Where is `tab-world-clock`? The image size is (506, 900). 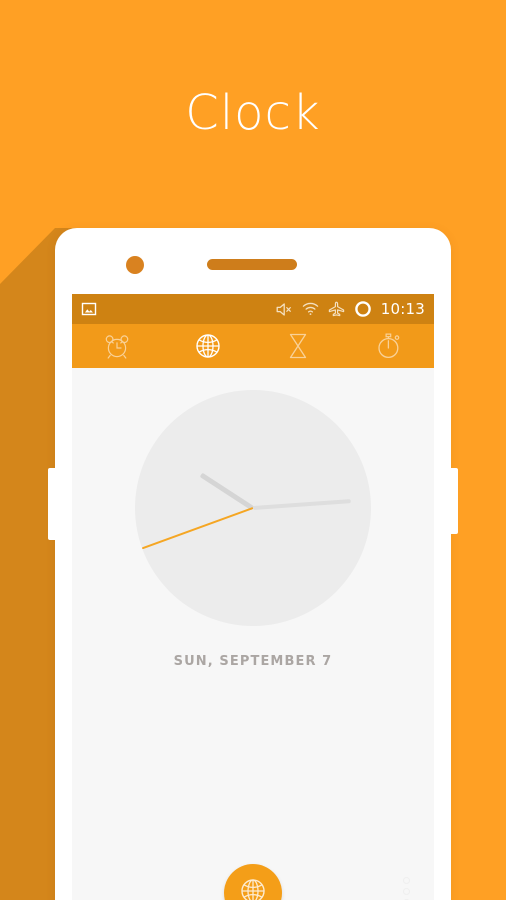 tab-world-clock is located at coordinates (208, 346).